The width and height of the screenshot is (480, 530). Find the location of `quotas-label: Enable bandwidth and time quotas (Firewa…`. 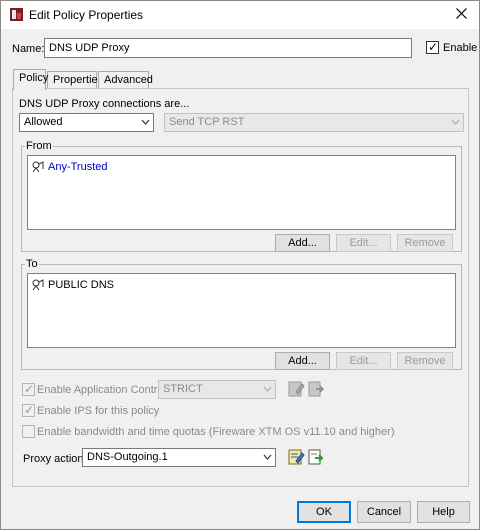

quotas-label: Enable bandwidth and time quotas (Firewa… is located at coordinates (216, 432).